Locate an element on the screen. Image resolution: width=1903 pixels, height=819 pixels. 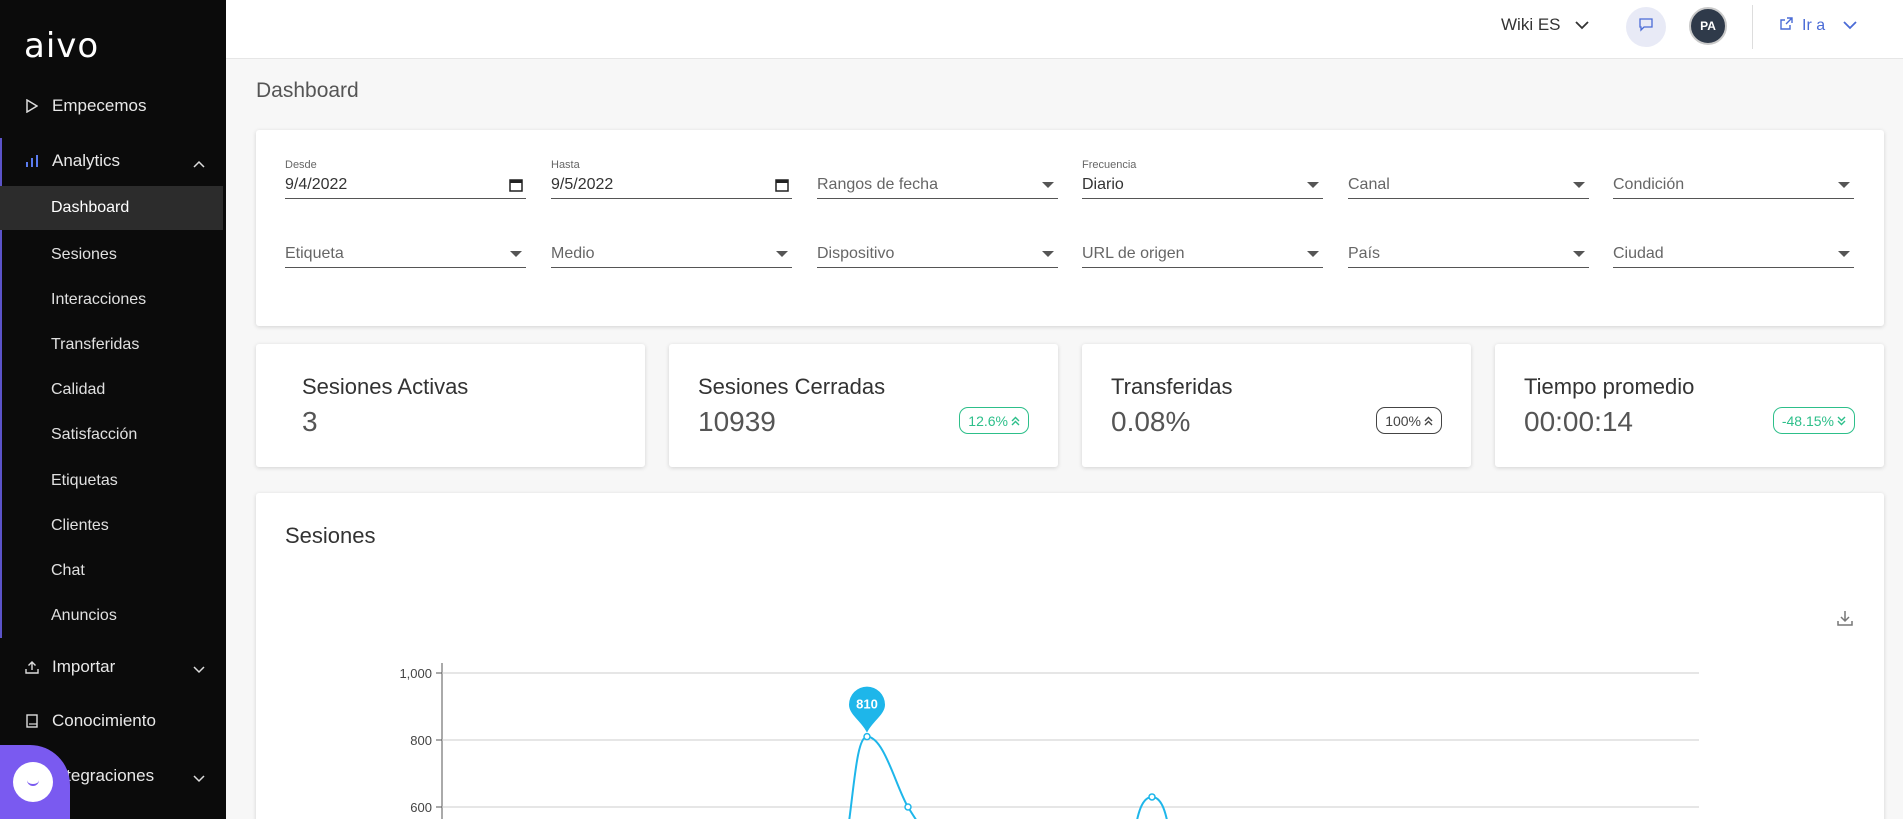
hasta-value: 9/5/2022 is located at coordinates (582, 184).